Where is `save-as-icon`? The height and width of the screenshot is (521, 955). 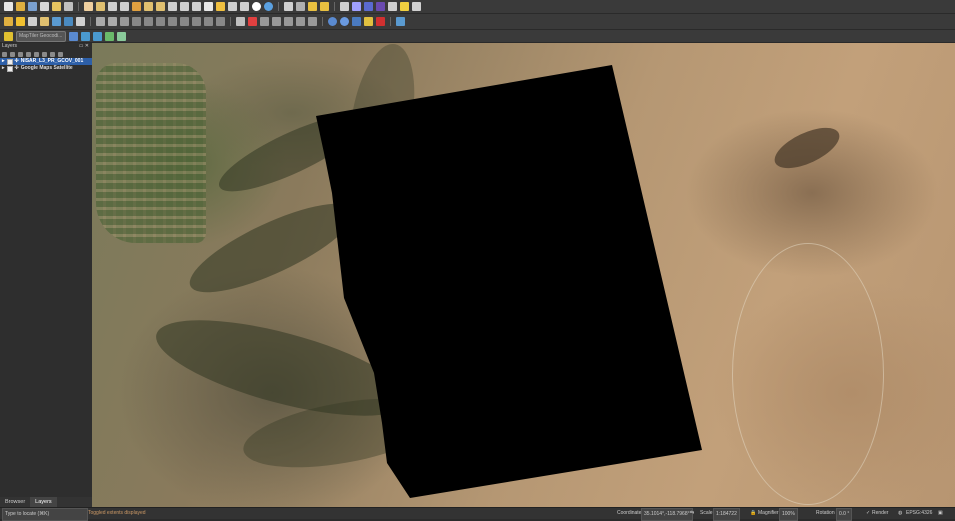 save-as-icon is located at coordinates (44, 6).